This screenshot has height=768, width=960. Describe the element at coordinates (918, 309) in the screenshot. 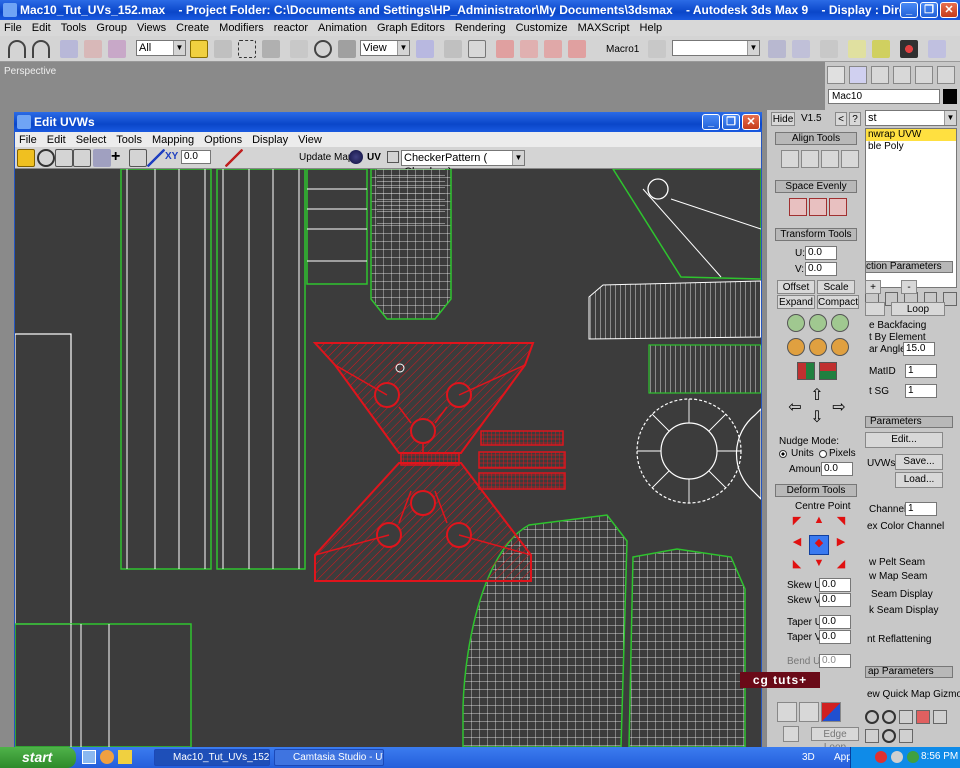

I see `loop-button: Loop` at that location.